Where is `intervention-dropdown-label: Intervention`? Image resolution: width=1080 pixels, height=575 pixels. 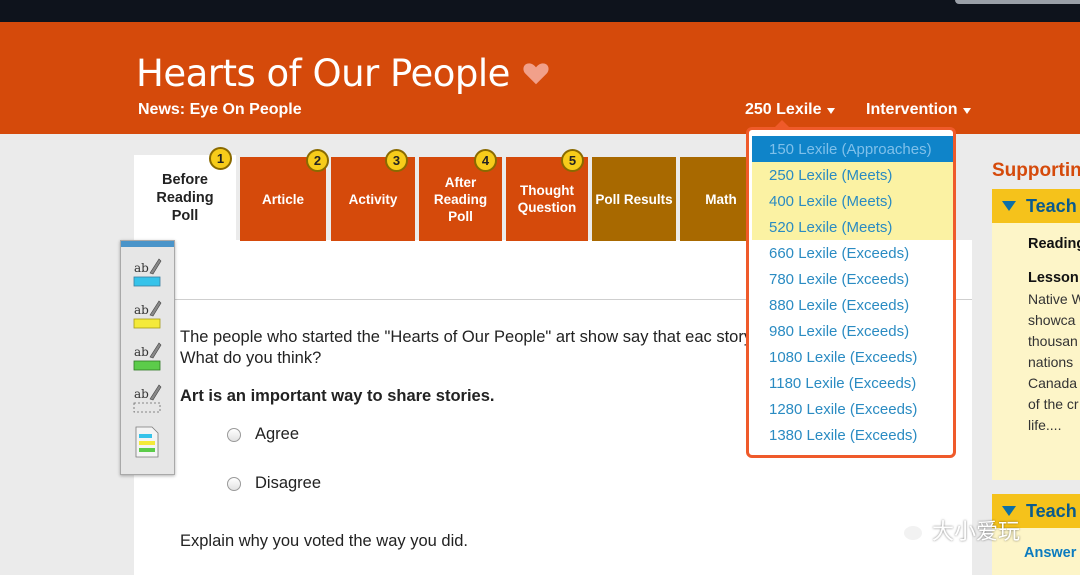
intervention-dropdown-label: Intervention is located at coordinates (912, 109).